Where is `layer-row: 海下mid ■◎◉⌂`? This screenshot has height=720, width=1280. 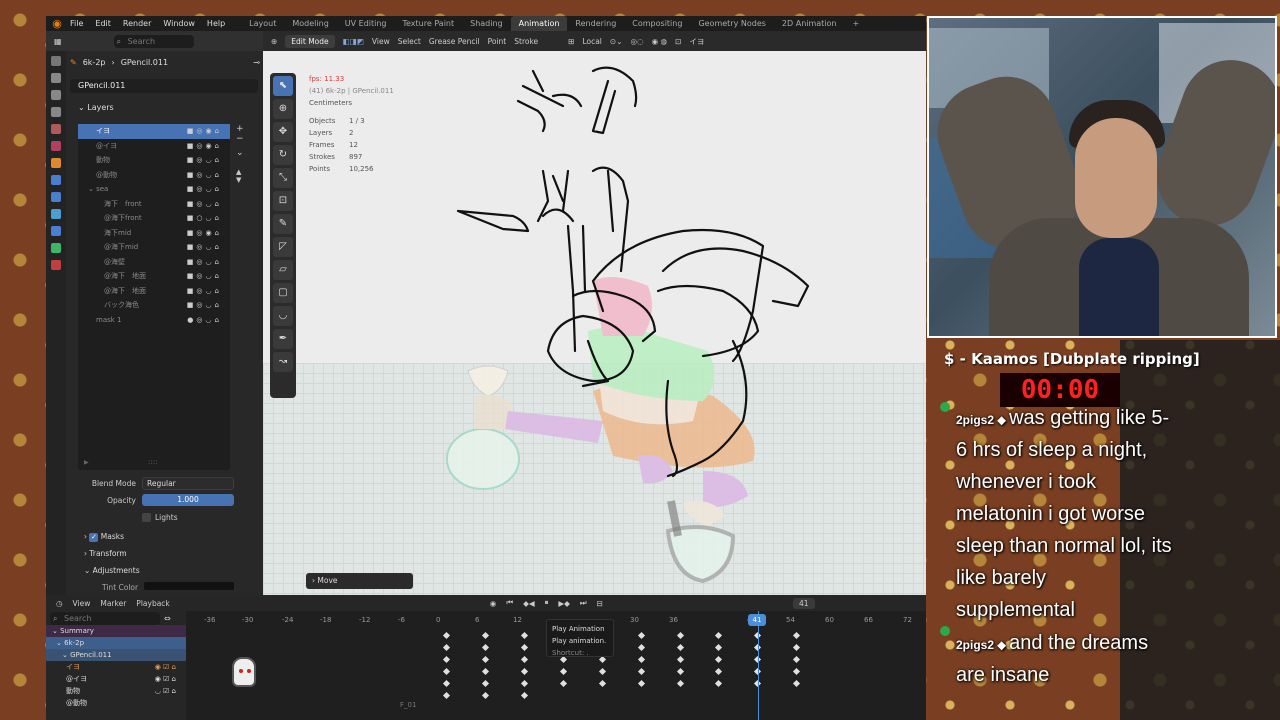 layer-row: 海下mid ■◎◉⌂ is located at coordinates (154, 233).